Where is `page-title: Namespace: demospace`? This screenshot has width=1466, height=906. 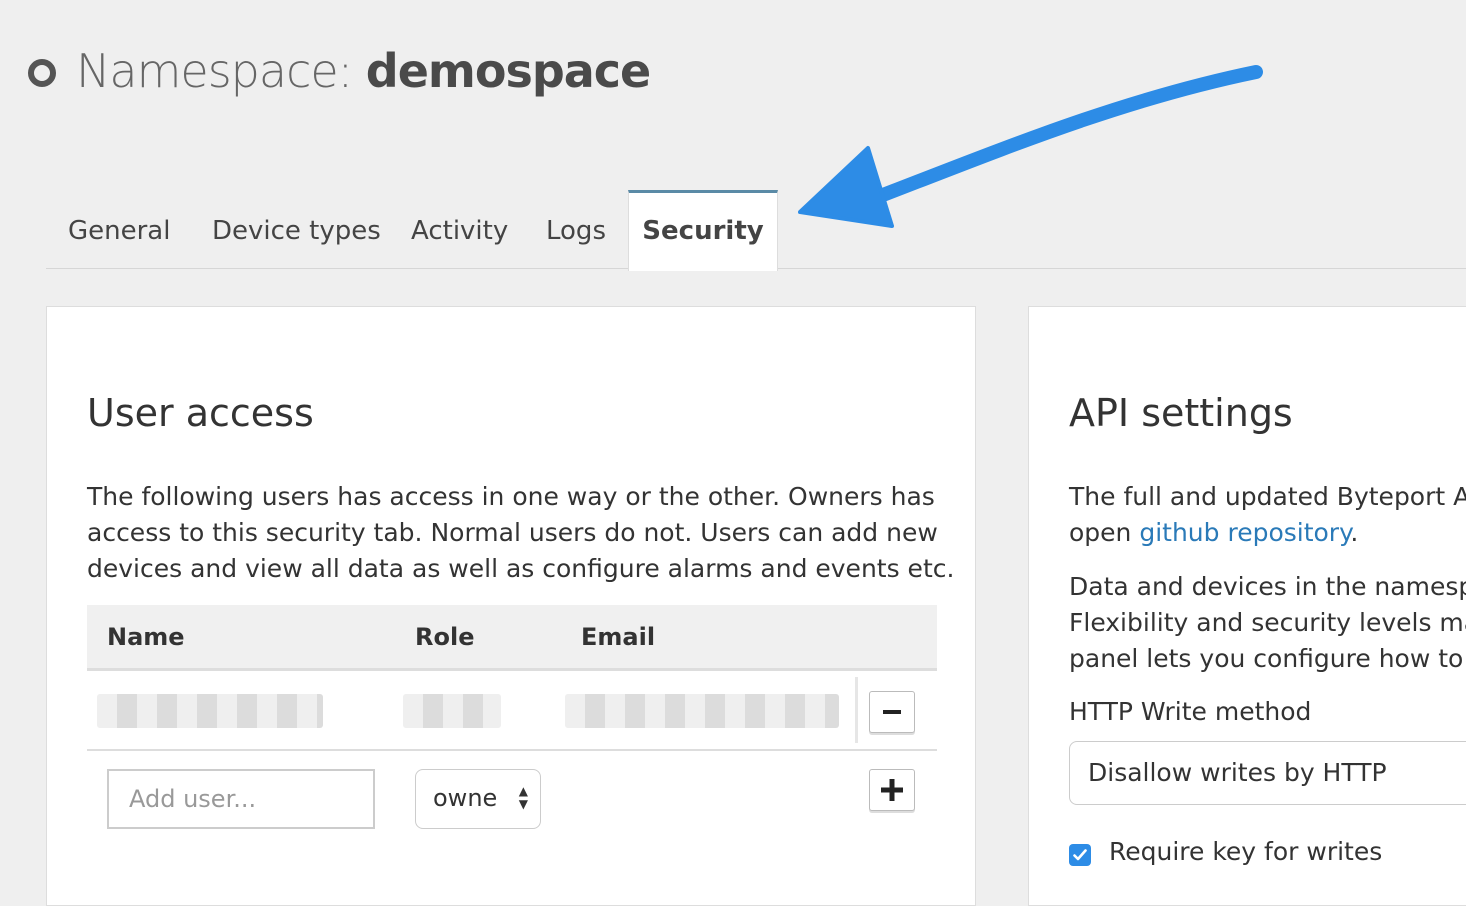 page-title: Namespace: demospace is located at coordinates (363, 71).